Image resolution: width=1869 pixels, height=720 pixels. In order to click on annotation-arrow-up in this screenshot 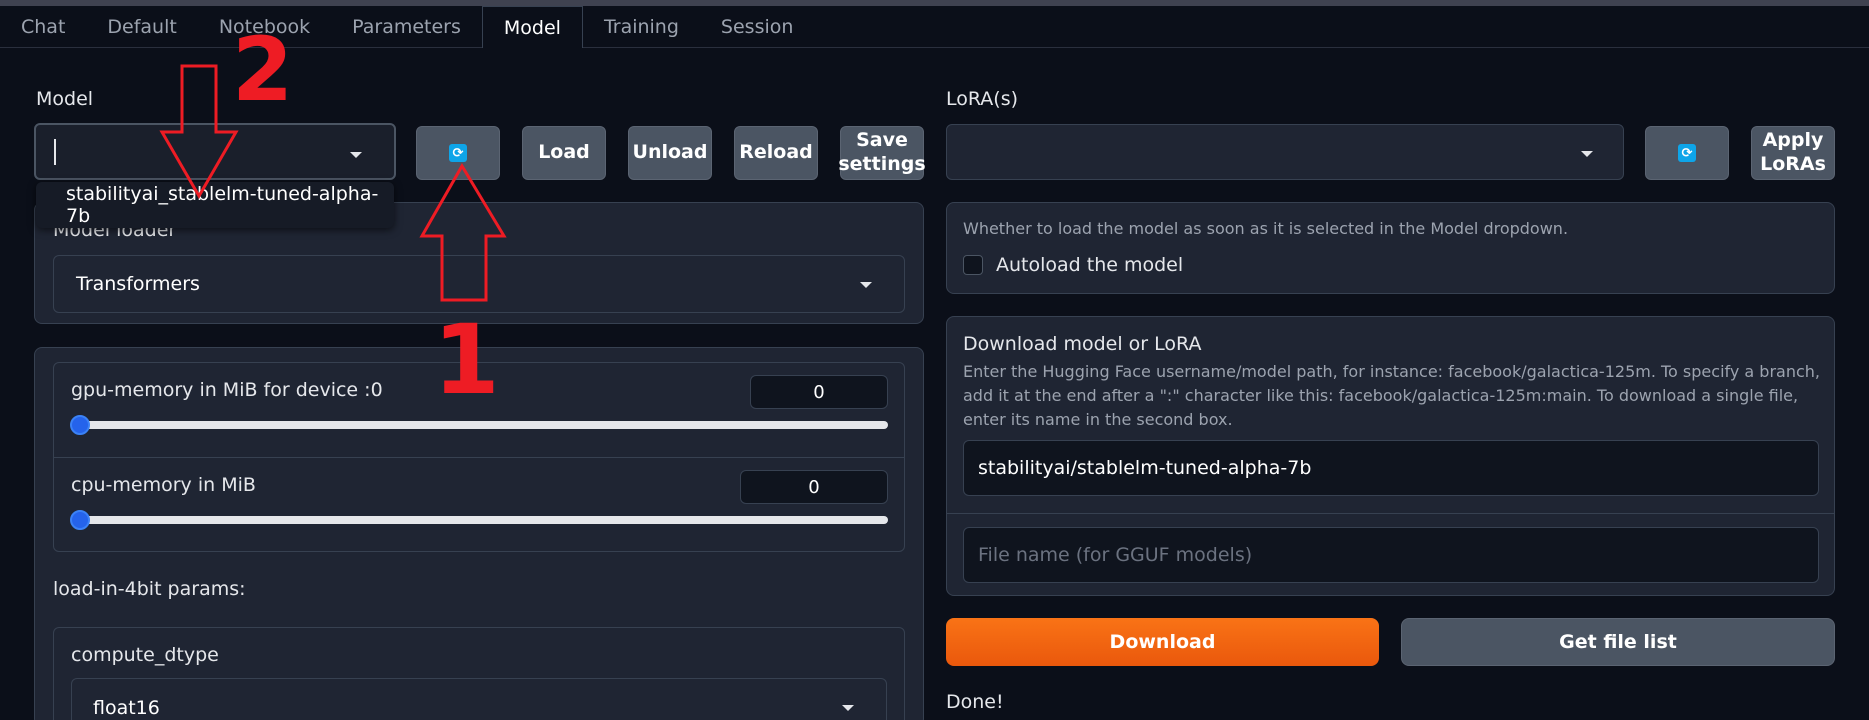, I will do `click(463, 232)`.